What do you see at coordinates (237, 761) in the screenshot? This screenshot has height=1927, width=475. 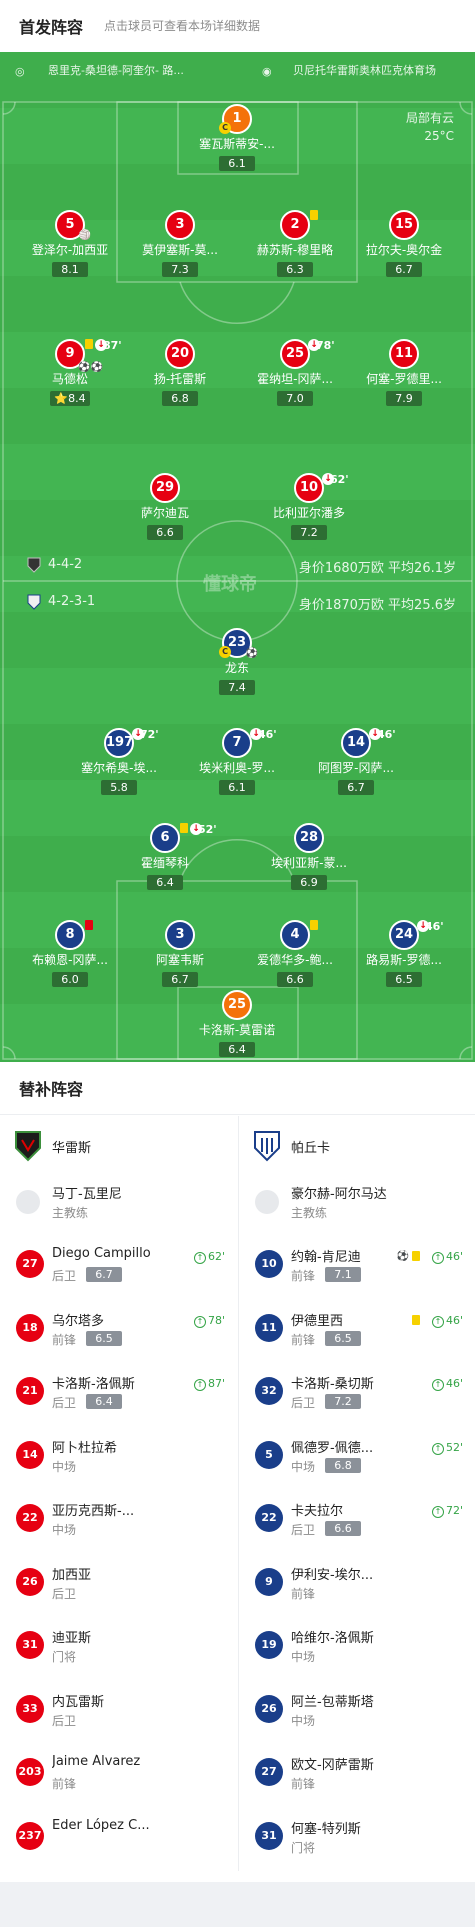 I see `away-player-7: 7 ↓ 46' 埃米利奥-罗... 6.1` at bounding box center [237, 761].